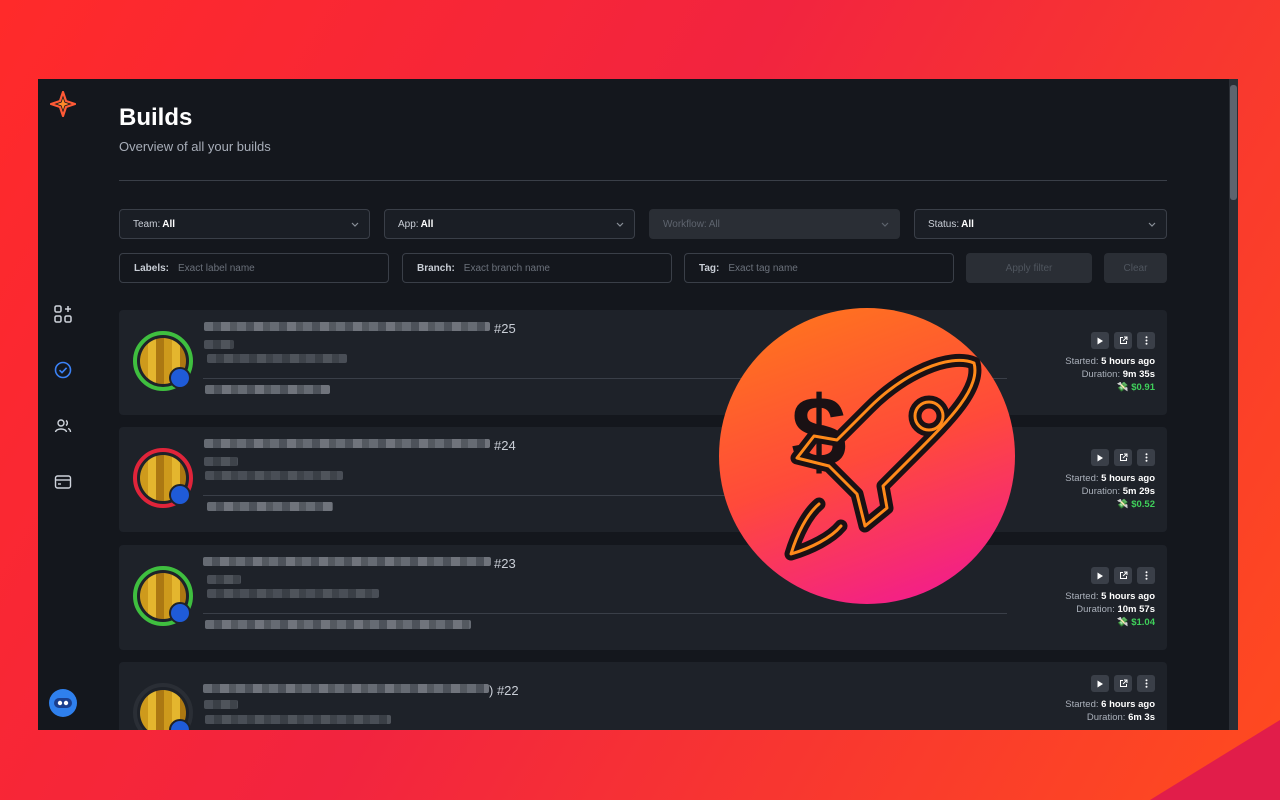 The image size is (1280, 800). What do you see at coordinates (867, 456) in the screenshot?
I see `rocket-dollar-icon: $` at bounding box center [867, 456].